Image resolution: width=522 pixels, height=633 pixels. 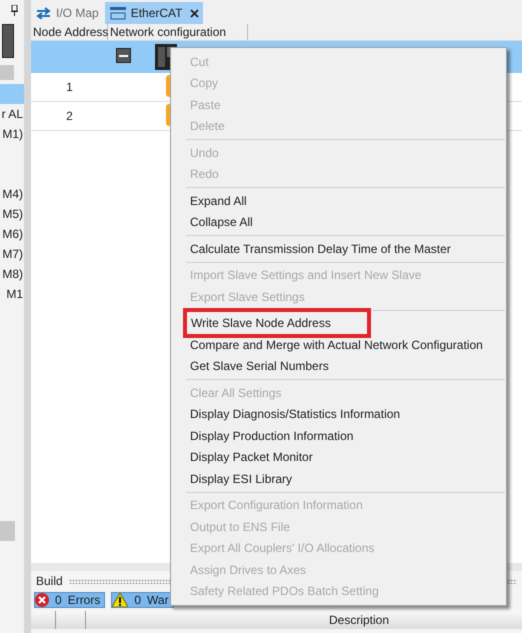 What do you see at coordinates (338, 479) in the screenshot?
I see `menu-item: Display ESI Library` at bounding box center [338, 479].